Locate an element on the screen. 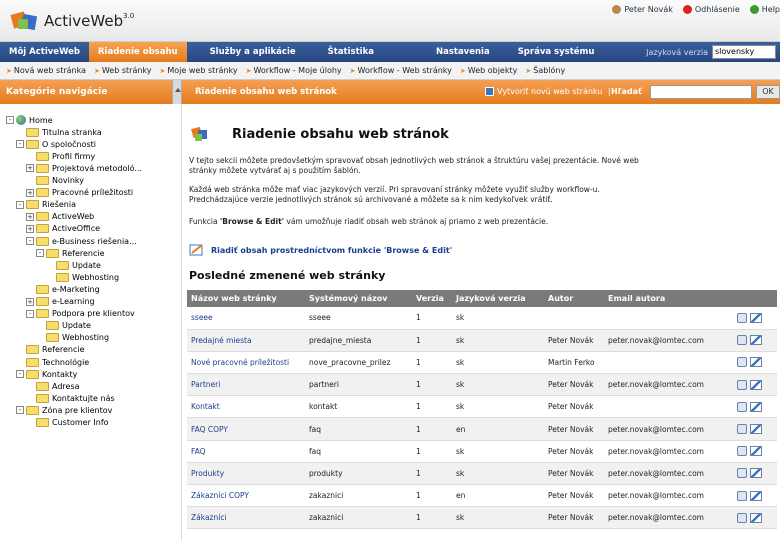 This screenshot has height=541, width=780. page-name-link: sseee is located at coordinates (246, 318).